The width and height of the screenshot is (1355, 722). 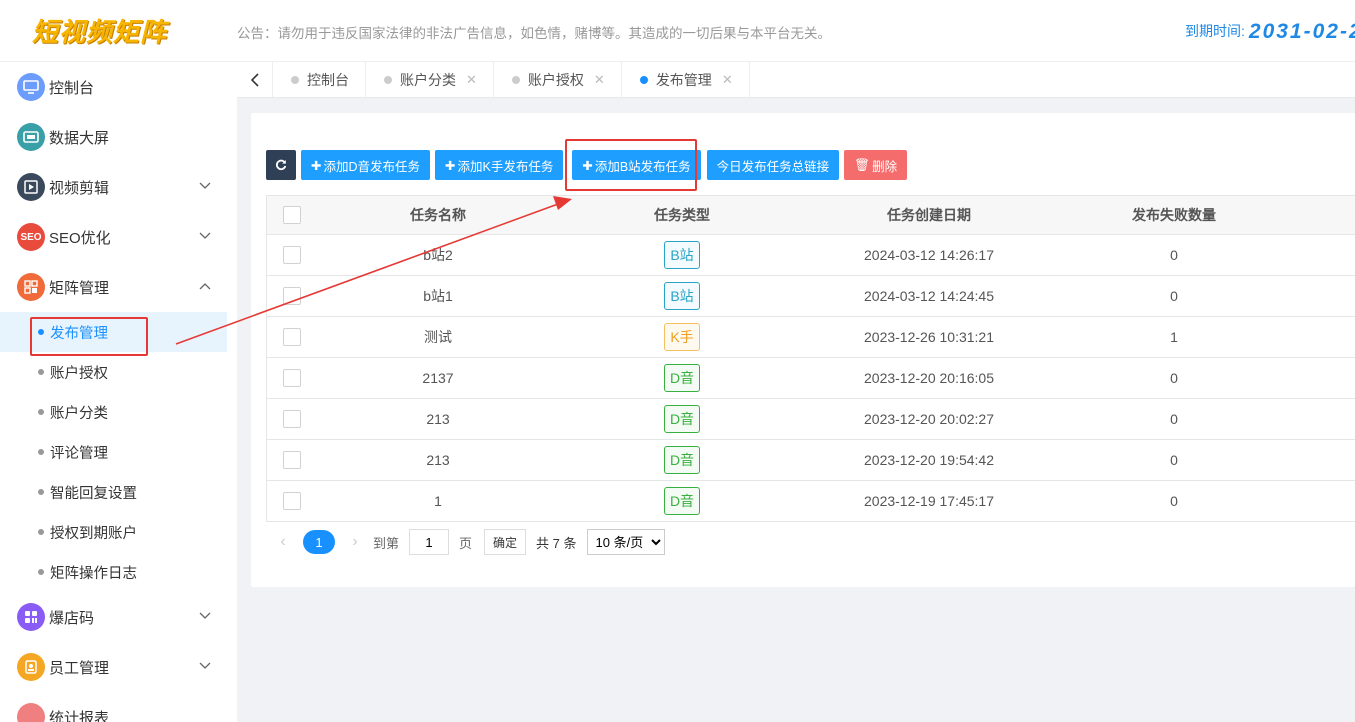 I want to click on expire-info: 到期时间: 2031-02-2, so click(x=1270, y=32).